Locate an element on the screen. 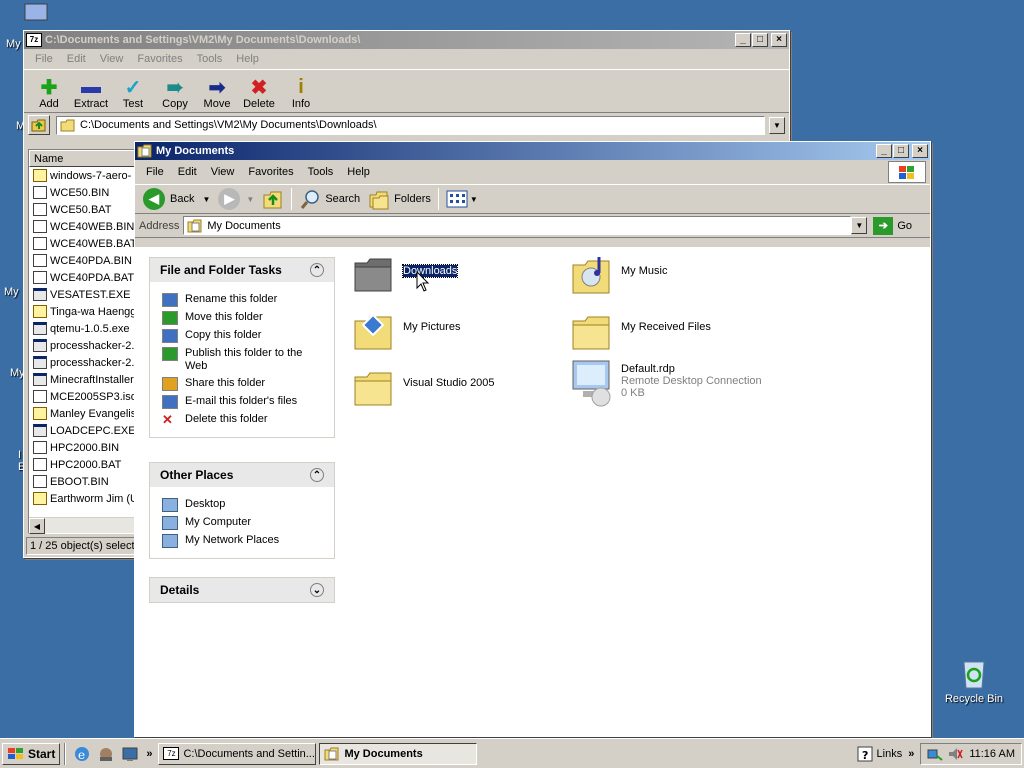 The height and width of the screenshot is (768, 1024). file-row: HPC2000.BAT is located at coordinates (83, 464).